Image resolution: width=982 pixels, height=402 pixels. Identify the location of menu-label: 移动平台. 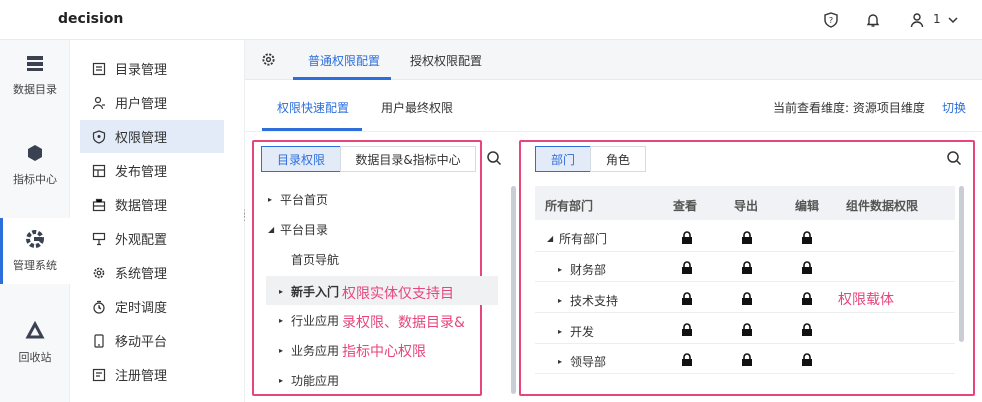
(141, 342).